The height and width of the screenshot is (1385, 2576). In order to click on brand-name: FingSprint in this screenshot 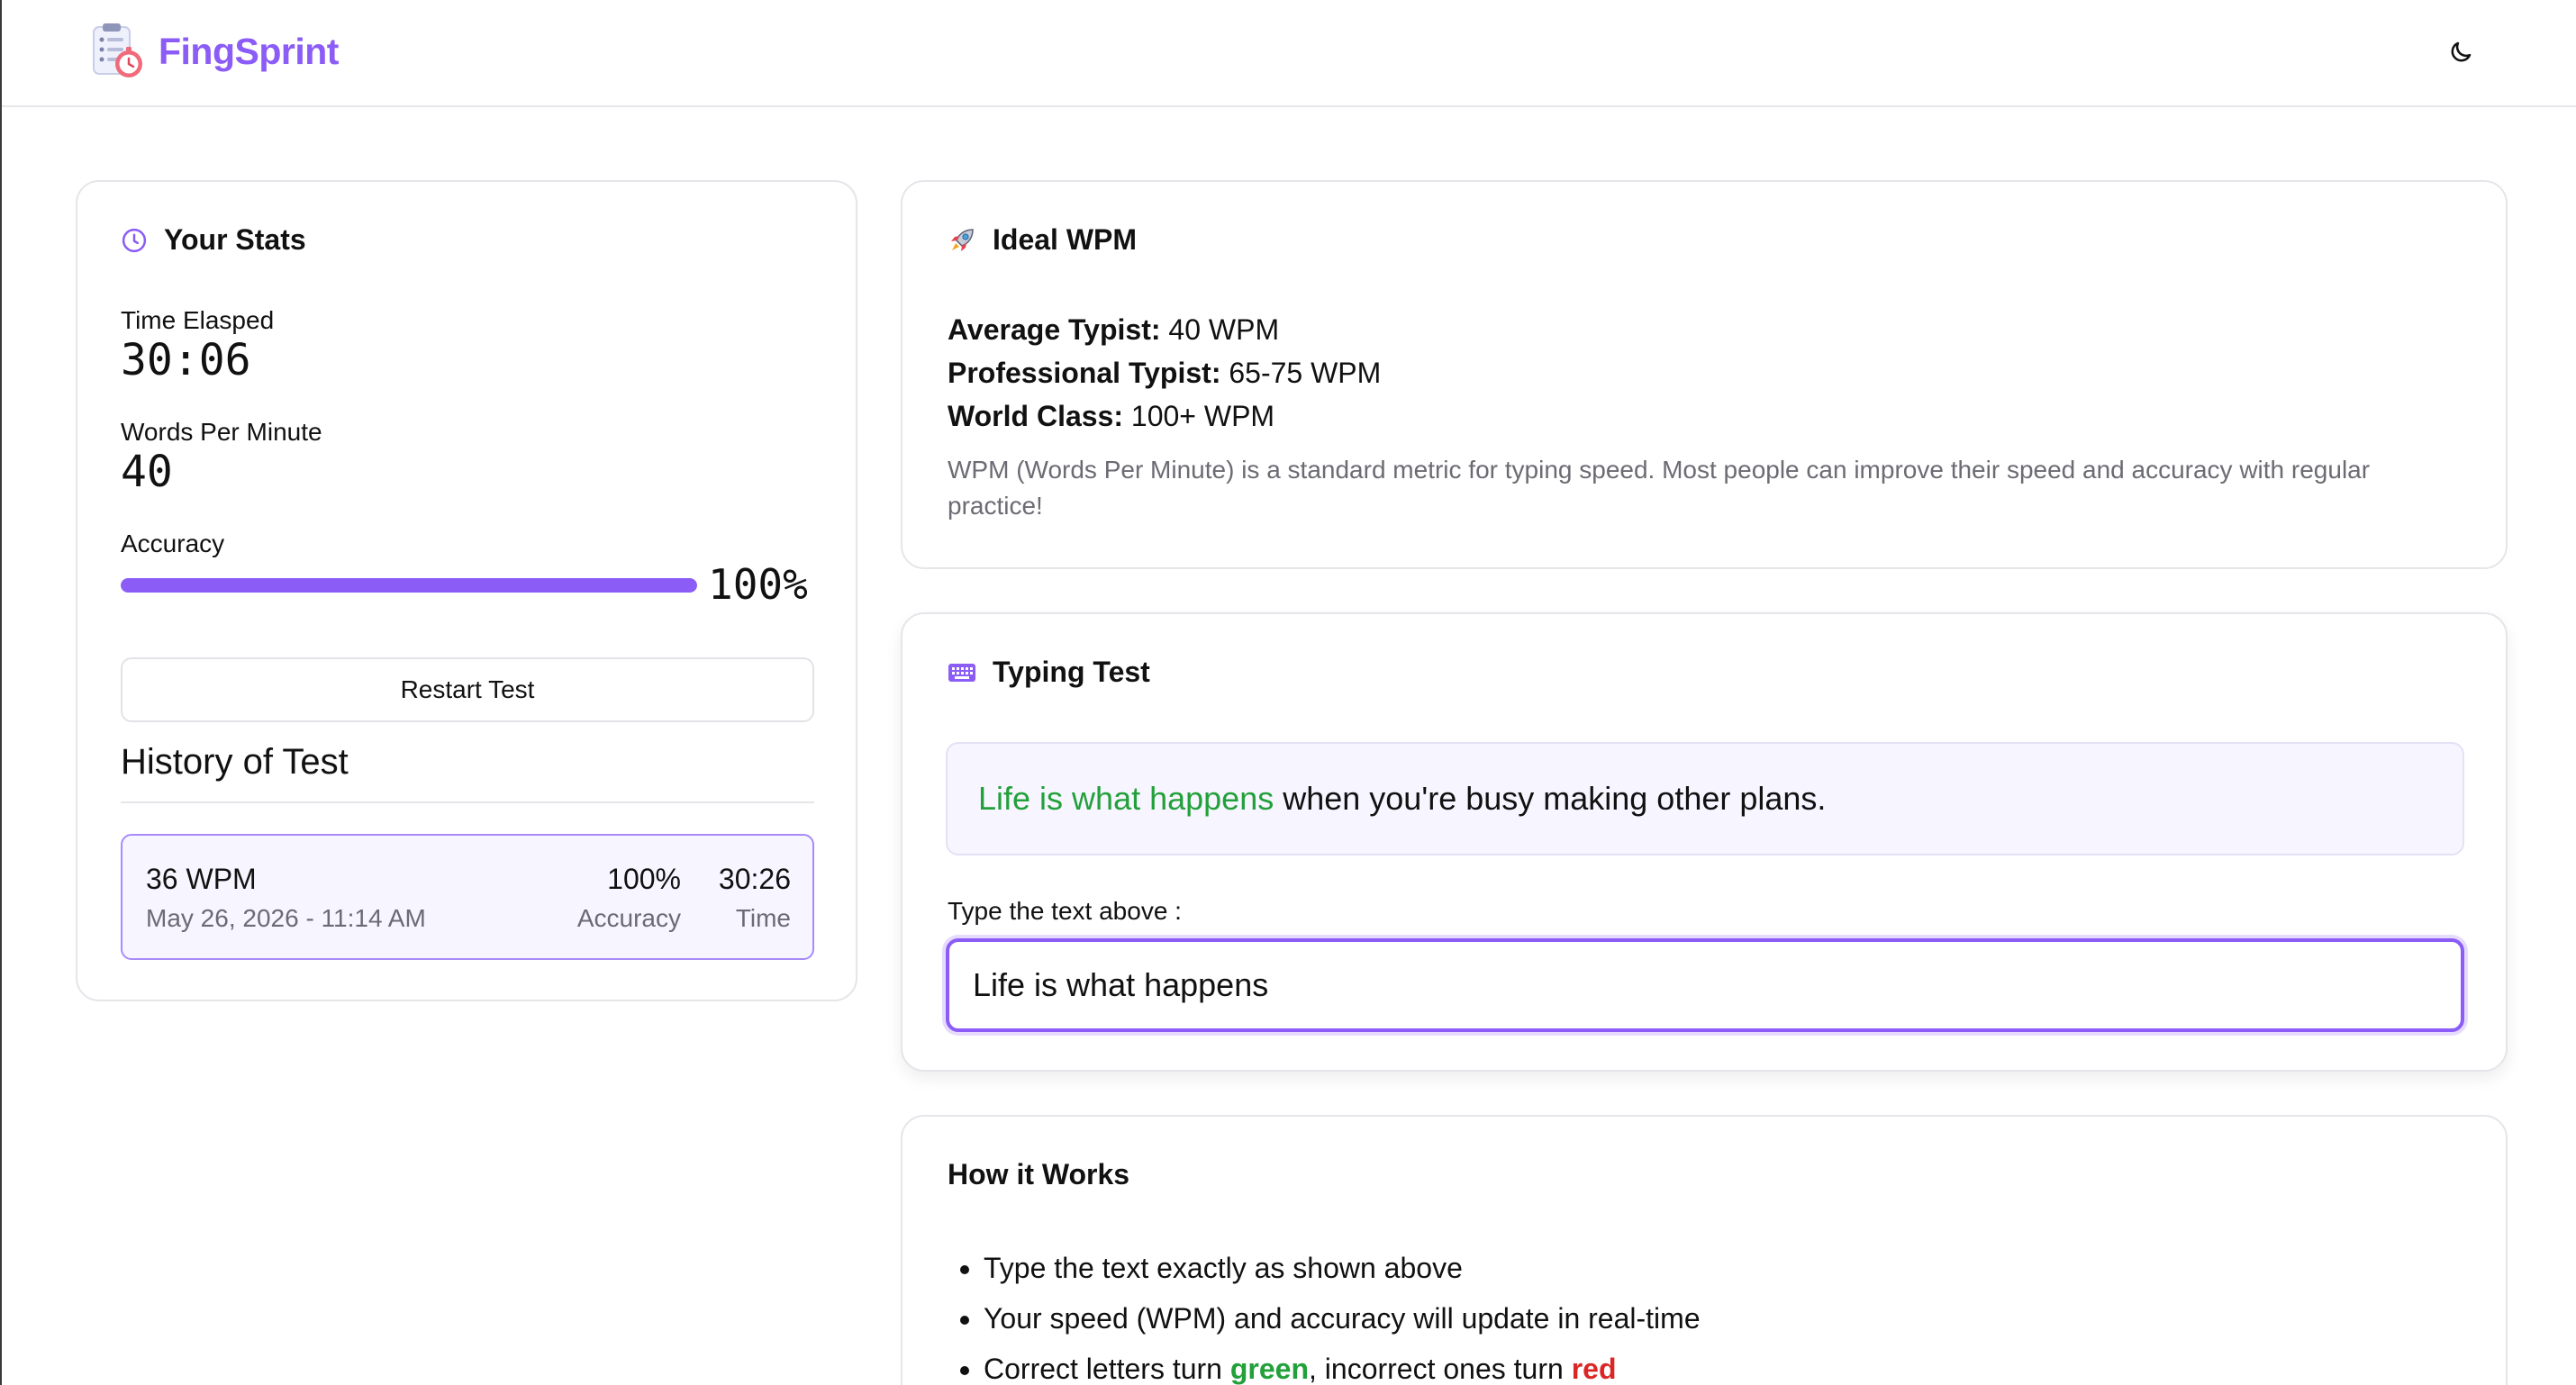, I will do `click(249, 51)`.